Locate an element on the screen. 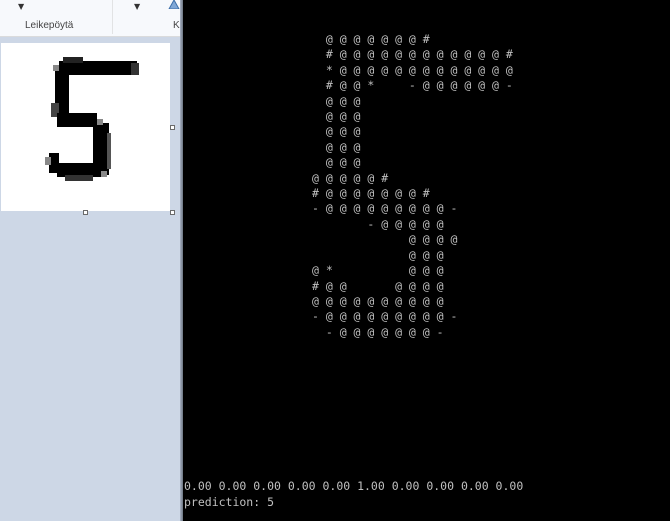 Image resolution: width=670 pixels, height=521 pixels. handwritten-digit-five is located at coordinates (92, 119).